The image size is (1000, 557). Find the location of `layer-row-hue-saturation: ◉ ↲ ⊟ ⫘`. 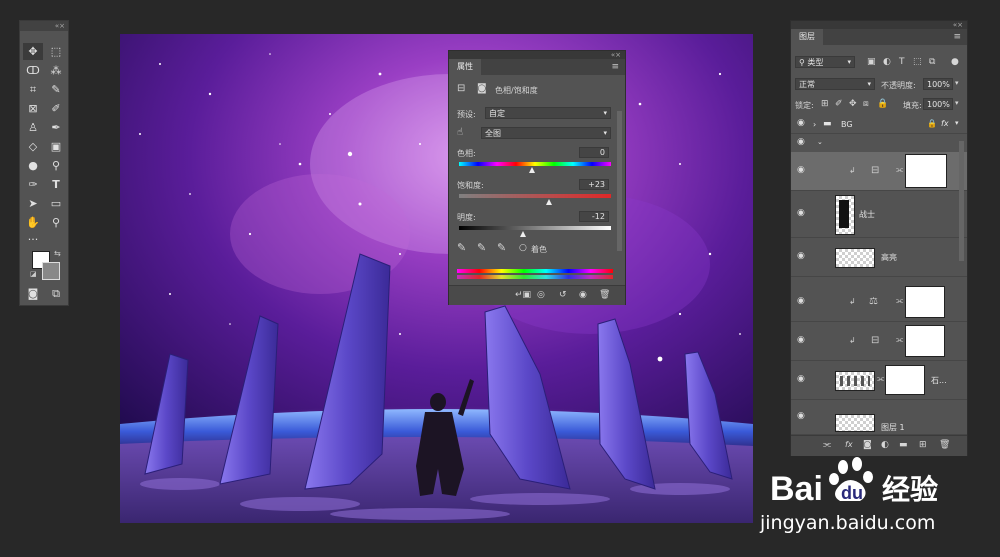

layer-row-hue-saturation: ◉ ↲ ⊟ ⫘ is located at coordinates (879, 171).